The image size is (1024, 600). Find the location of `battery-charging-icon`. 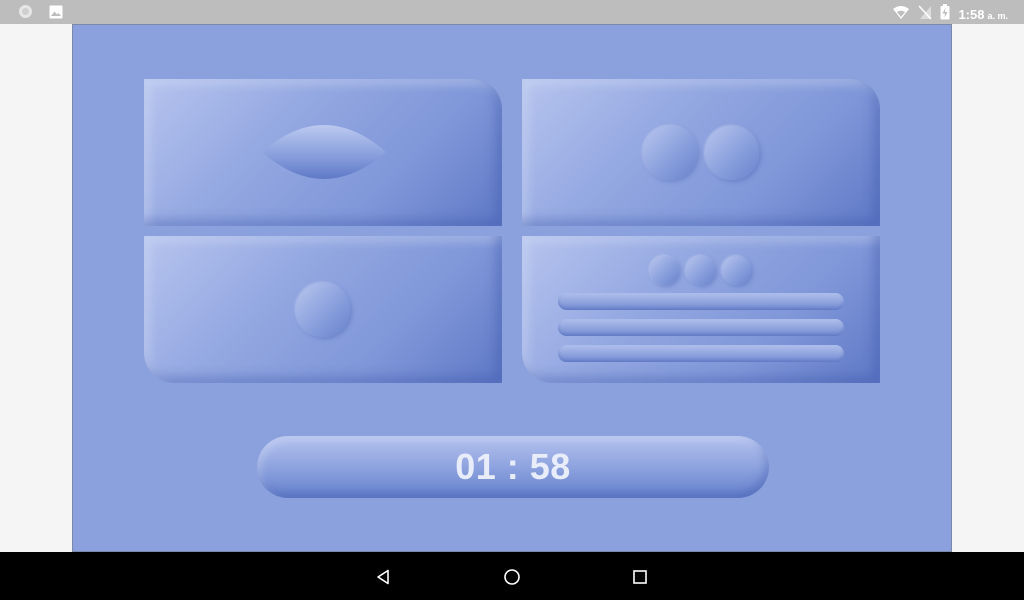

battery-charging-icon is located at coordinates (945, 14).